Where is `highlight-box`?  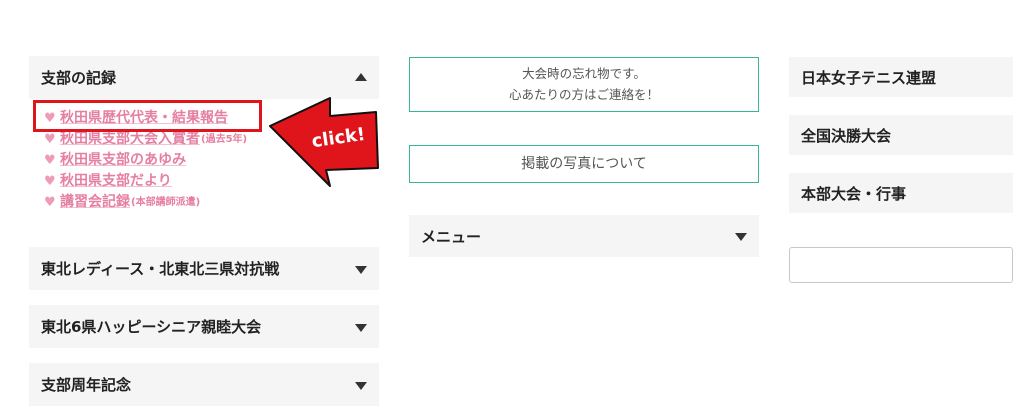 highlight-box is located at coordinates (147, 116).